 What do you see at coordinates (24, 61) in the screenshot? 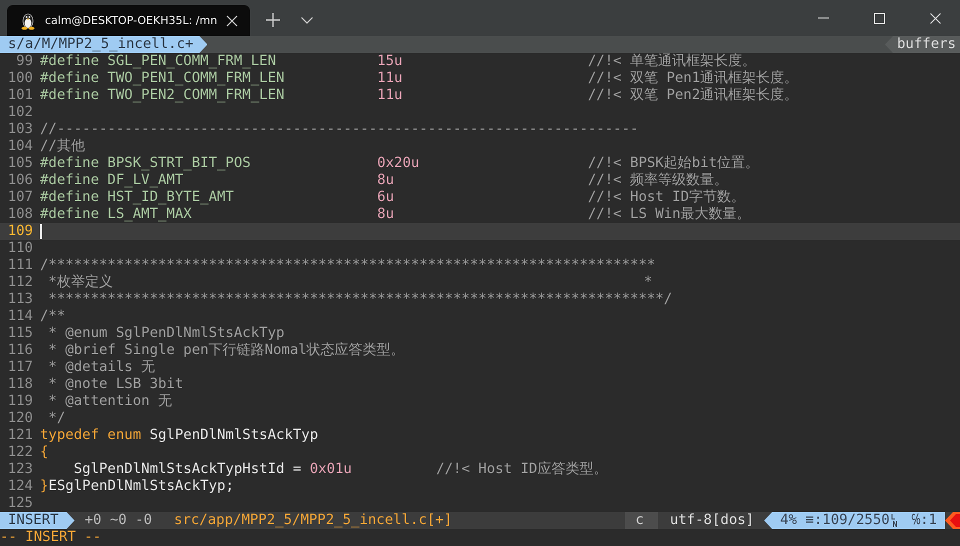
I see `line-number: 99` at bounding box center [24, 61].